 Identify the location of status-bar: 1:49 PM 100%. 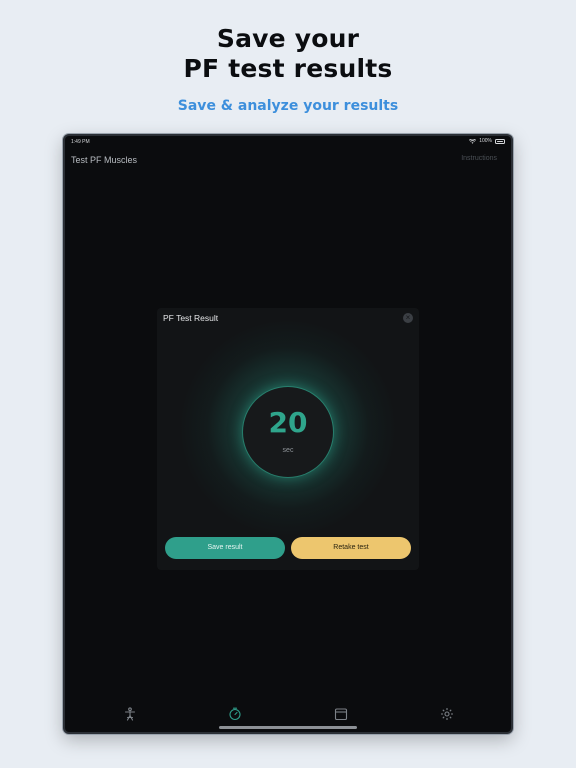
(288, 142).